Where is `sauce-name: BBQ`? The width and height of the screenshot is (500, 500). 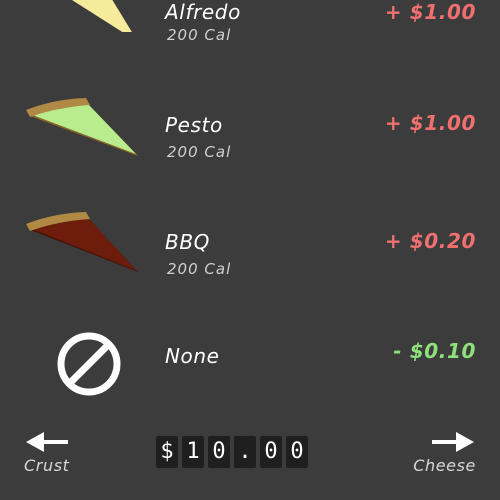 sauce-name: BBQ is located at coordinates (187, 242).